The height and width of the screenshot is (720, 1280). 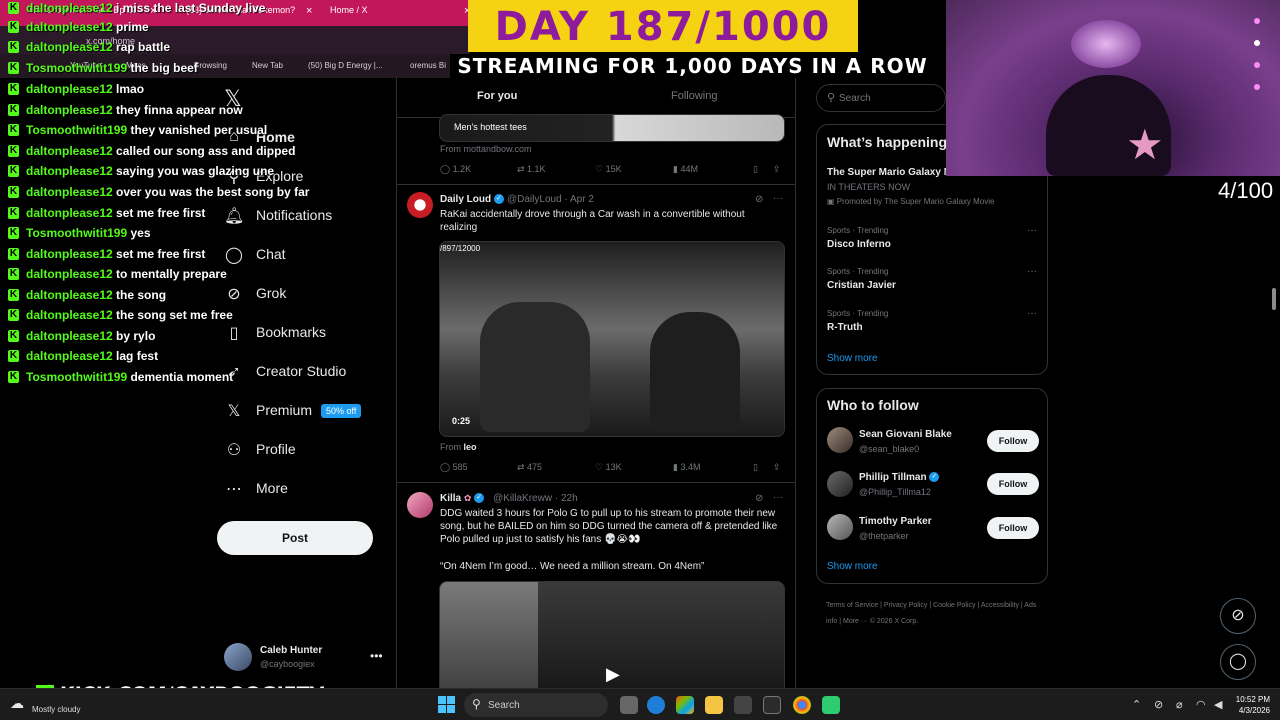 I want to click on system-clock: 10:52 PM 4/3/2026, so click(x=1252, y=705).